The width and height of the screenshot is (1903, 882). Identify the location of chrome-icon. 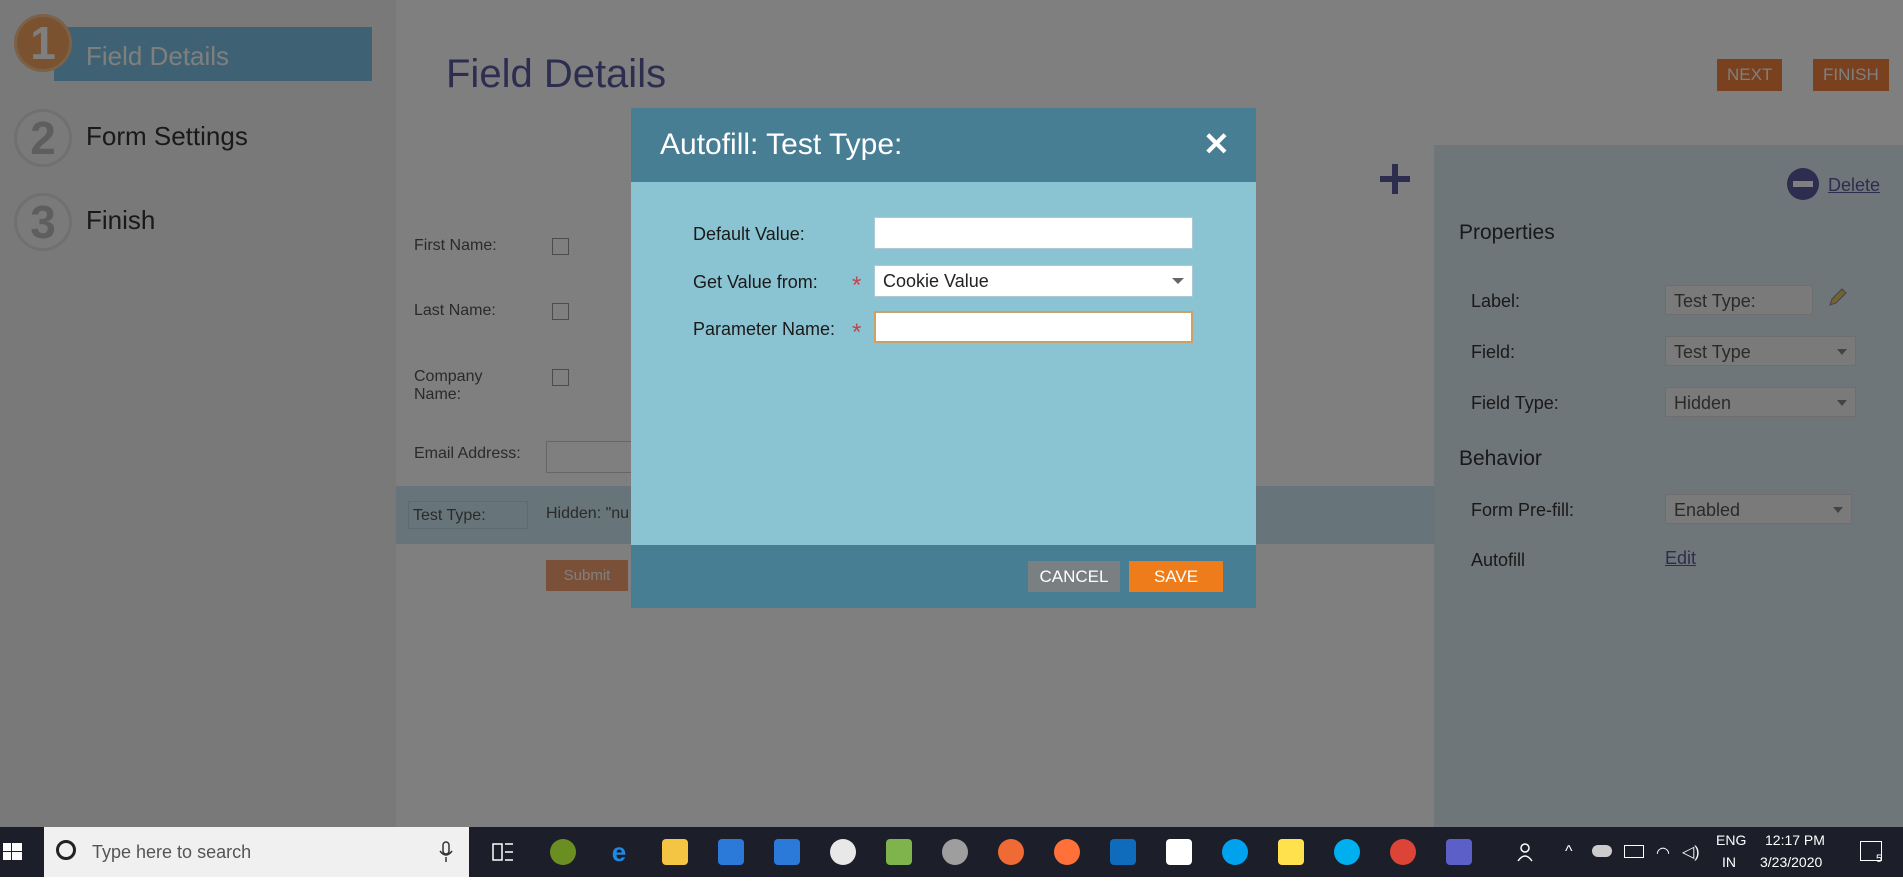
(1403, 852).